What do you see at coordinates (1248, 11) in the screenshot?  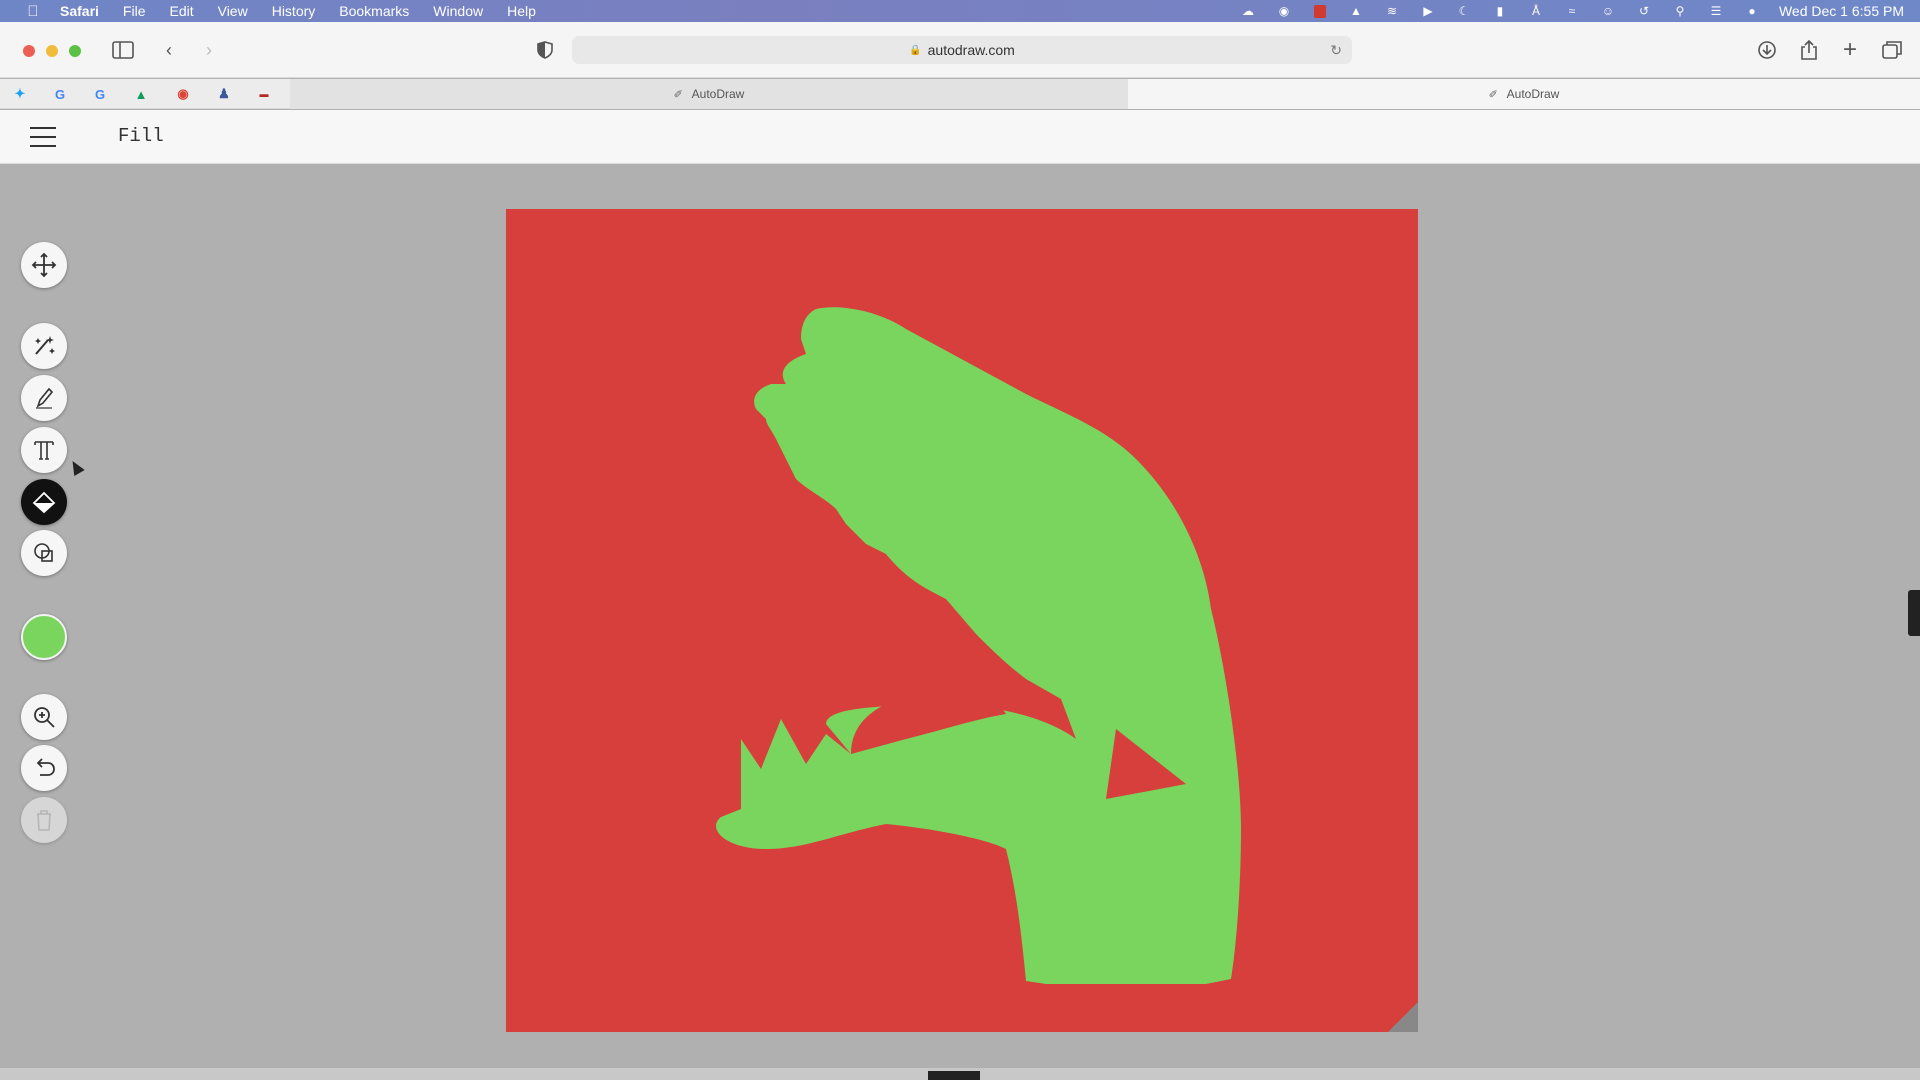 I see `cloud-icon: ☁` at bounding box center [1248, 11].